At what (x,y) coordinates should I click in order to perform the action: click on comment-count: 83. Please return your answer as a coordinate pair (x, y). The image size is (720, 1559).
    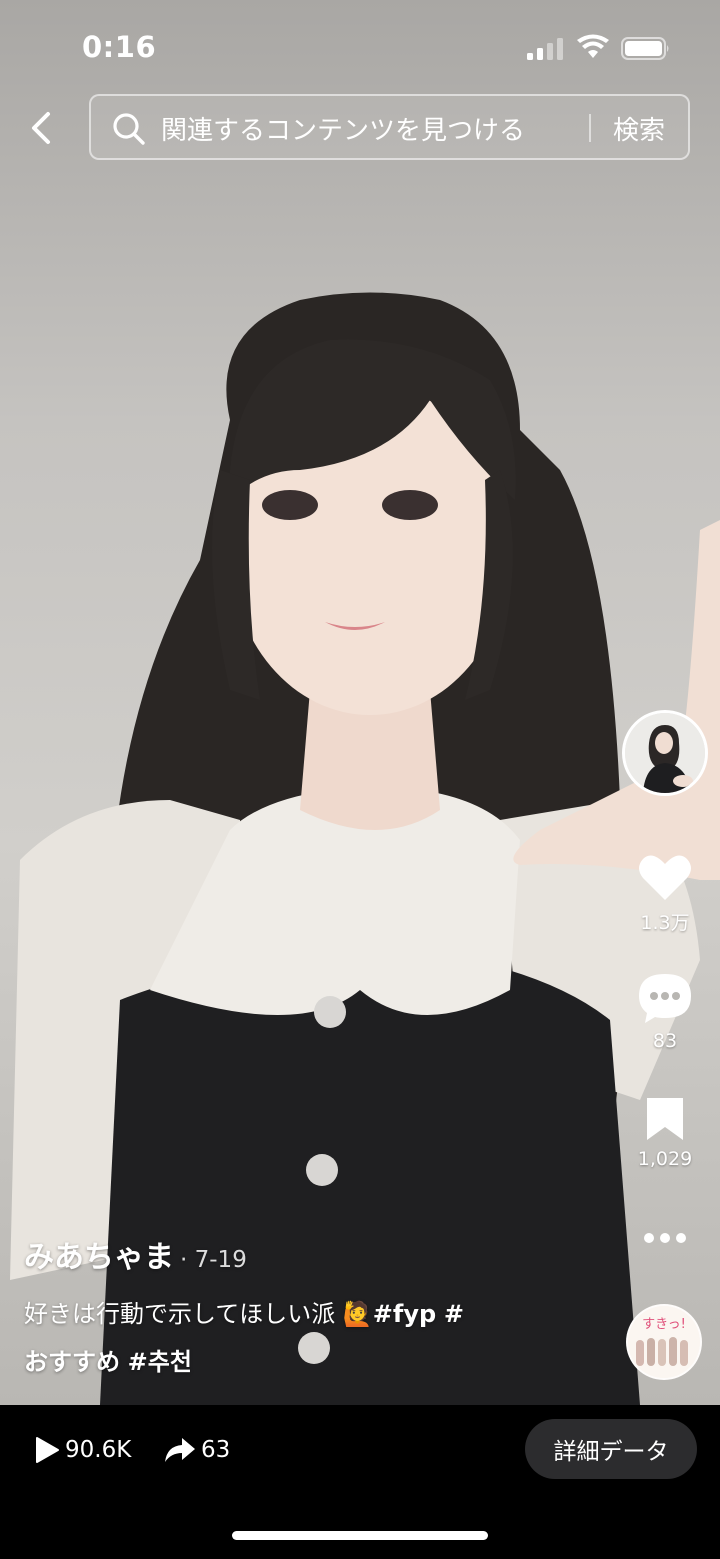
    Looking at the image, I should click on (665, 1041).